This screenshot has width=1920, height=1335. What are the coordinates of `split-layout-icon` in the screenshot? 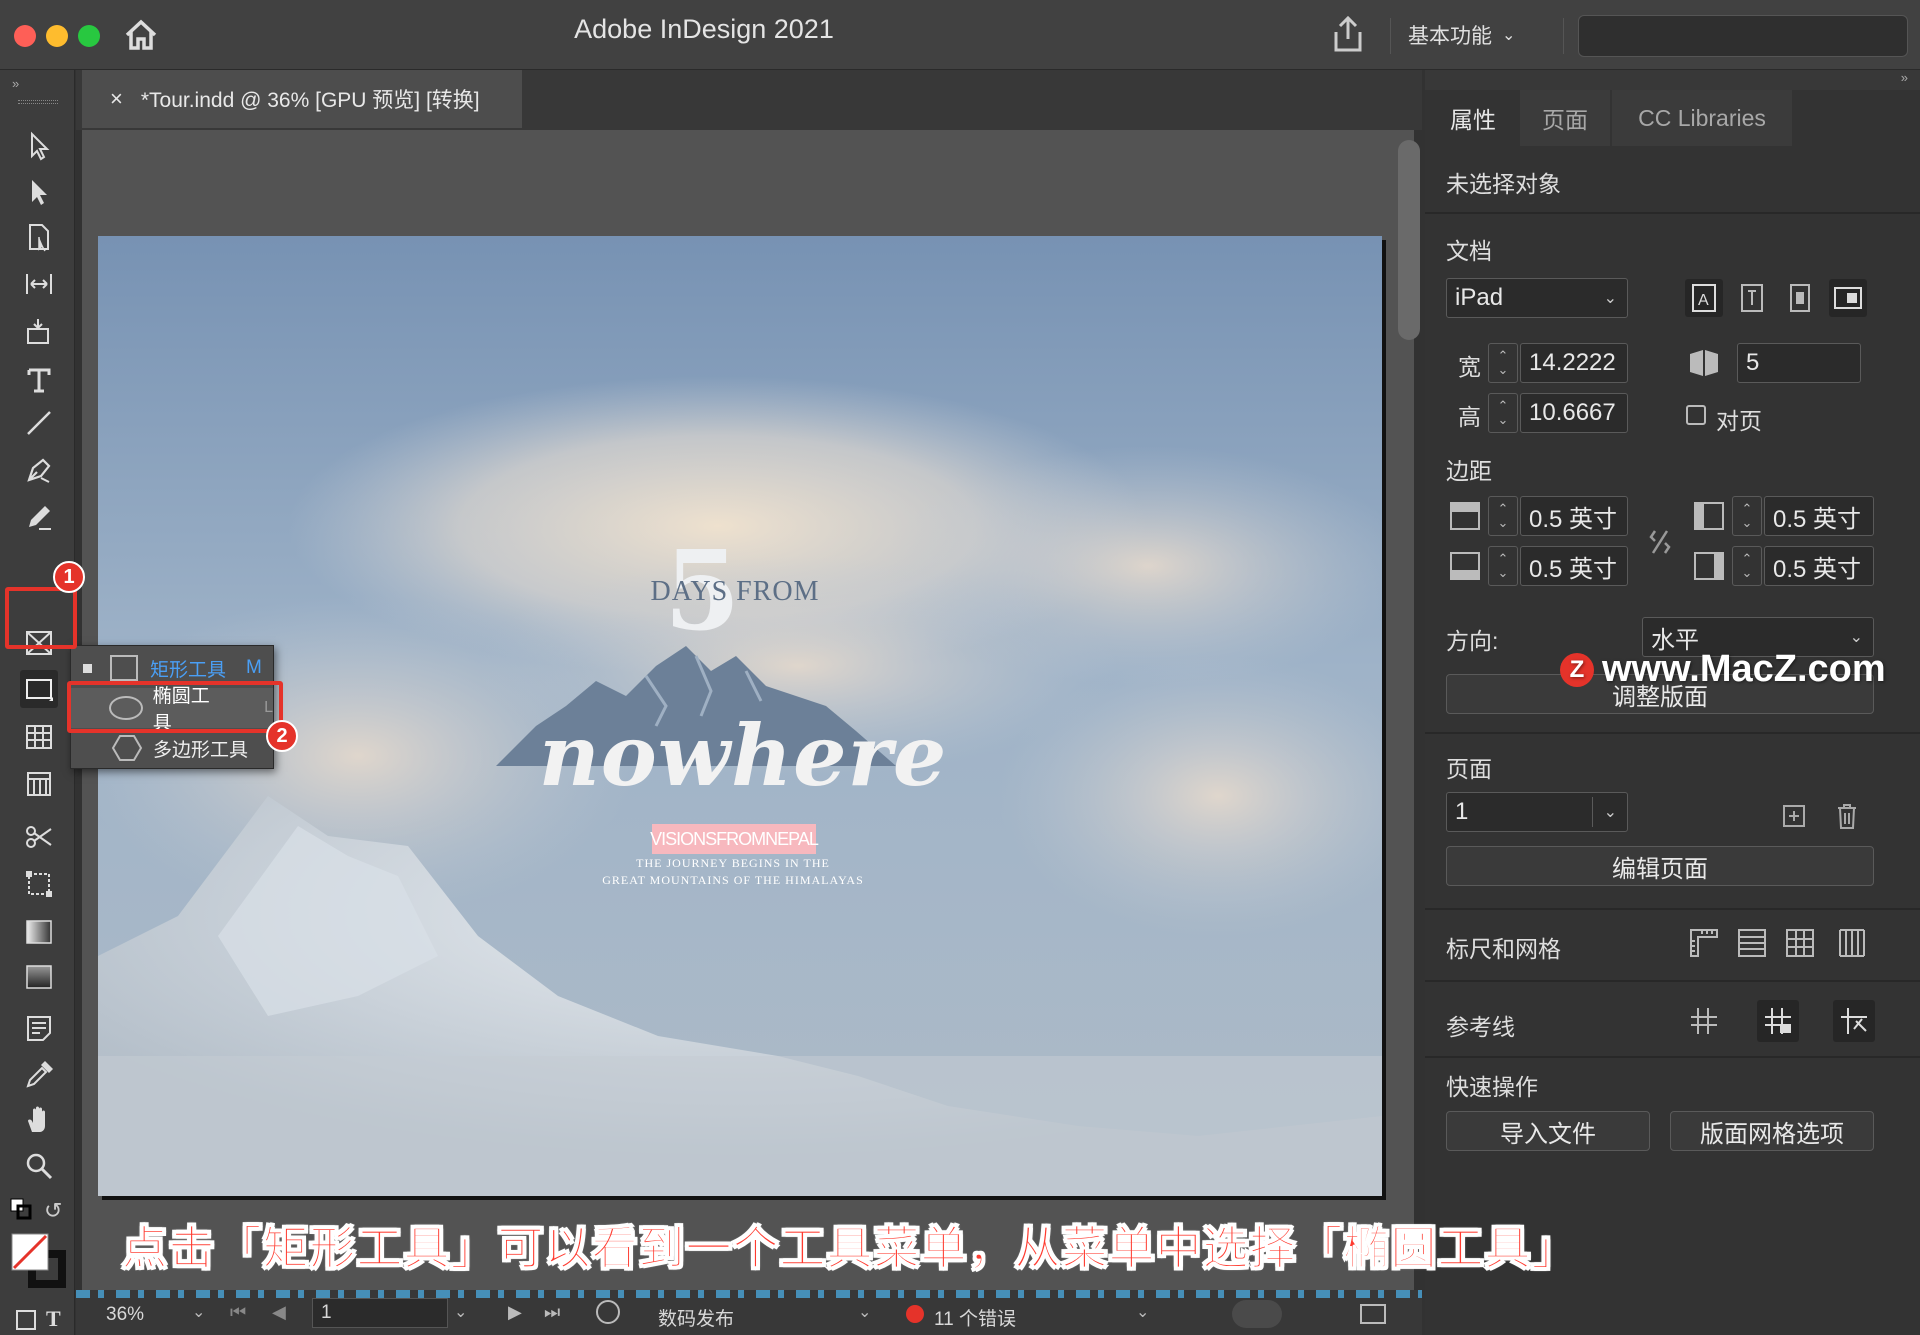 It's located at (1373, 1314).